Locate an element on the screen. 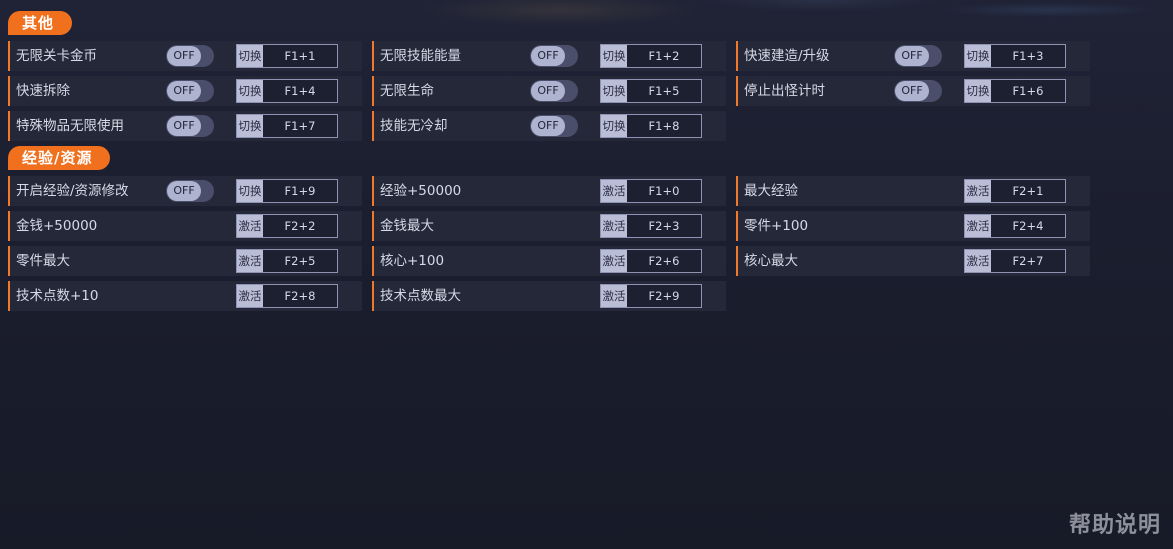 The image size is (1173, 549). hotkey-box: 切换 F1+9 is located at coordinates (287, 191).